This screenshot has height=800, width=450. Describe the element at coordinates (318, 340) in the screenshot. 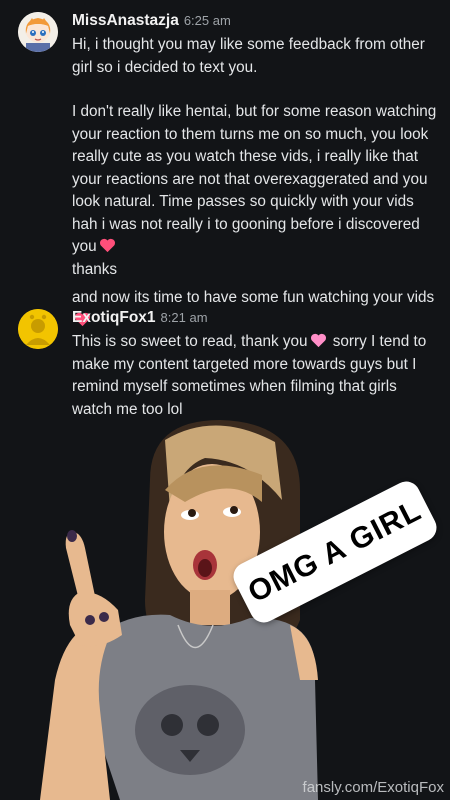

I see `pink-heart-icon` at that location.